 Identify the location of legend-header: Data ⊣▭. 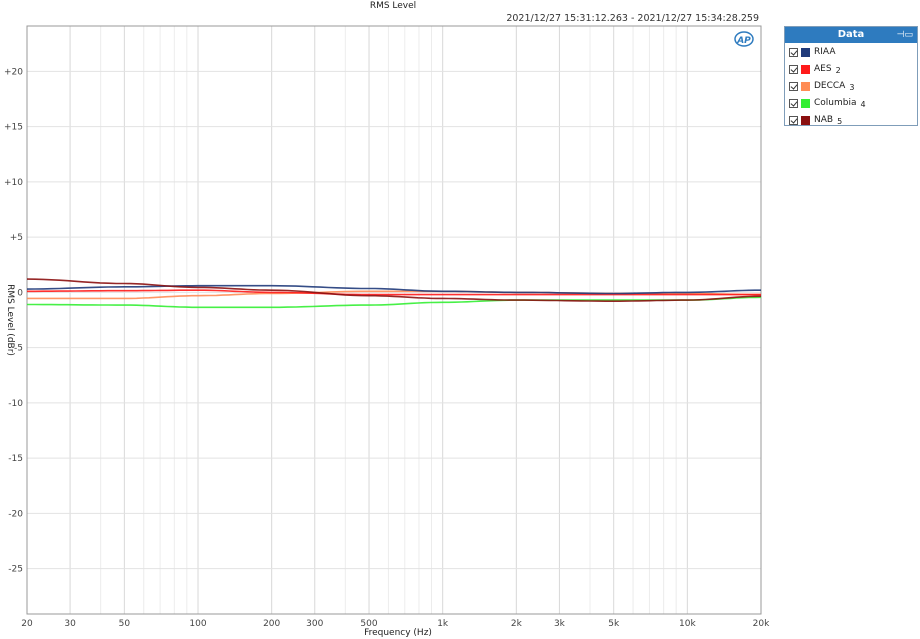
(851, 35).